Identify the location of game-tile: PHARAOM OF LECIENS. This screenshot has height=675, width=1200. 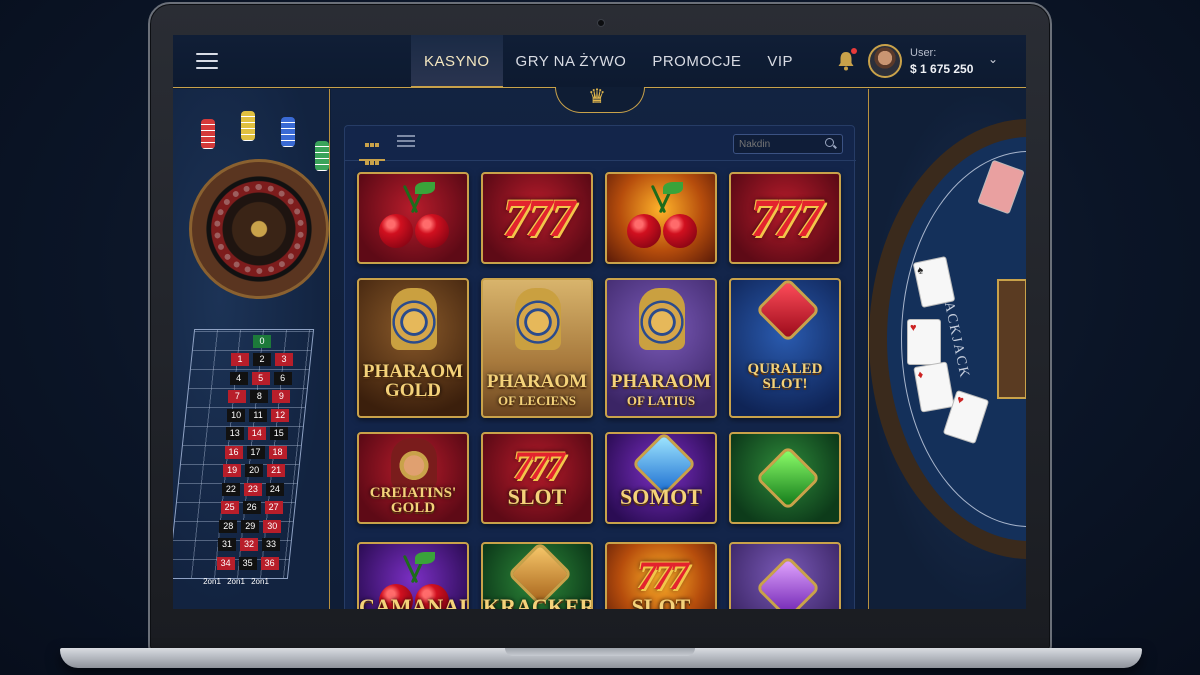
(537, 348).